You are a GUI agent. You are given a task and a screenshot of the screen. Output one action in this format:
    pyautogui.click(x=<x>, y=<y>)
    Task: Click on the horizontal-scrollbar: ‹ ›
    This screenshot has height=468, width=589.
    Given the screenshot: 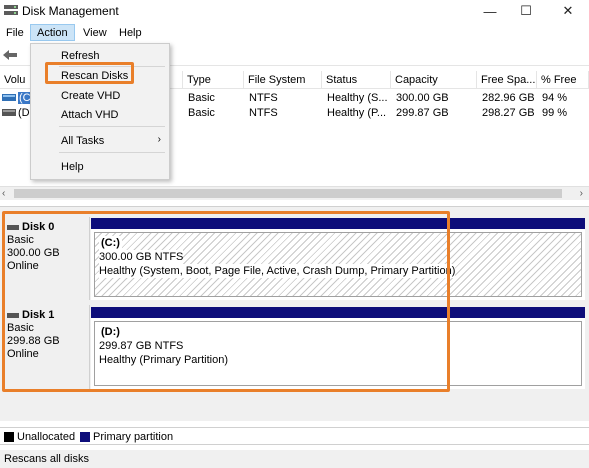 What is the action you would take?
    pyautogui.click(x=294, y=193)
    